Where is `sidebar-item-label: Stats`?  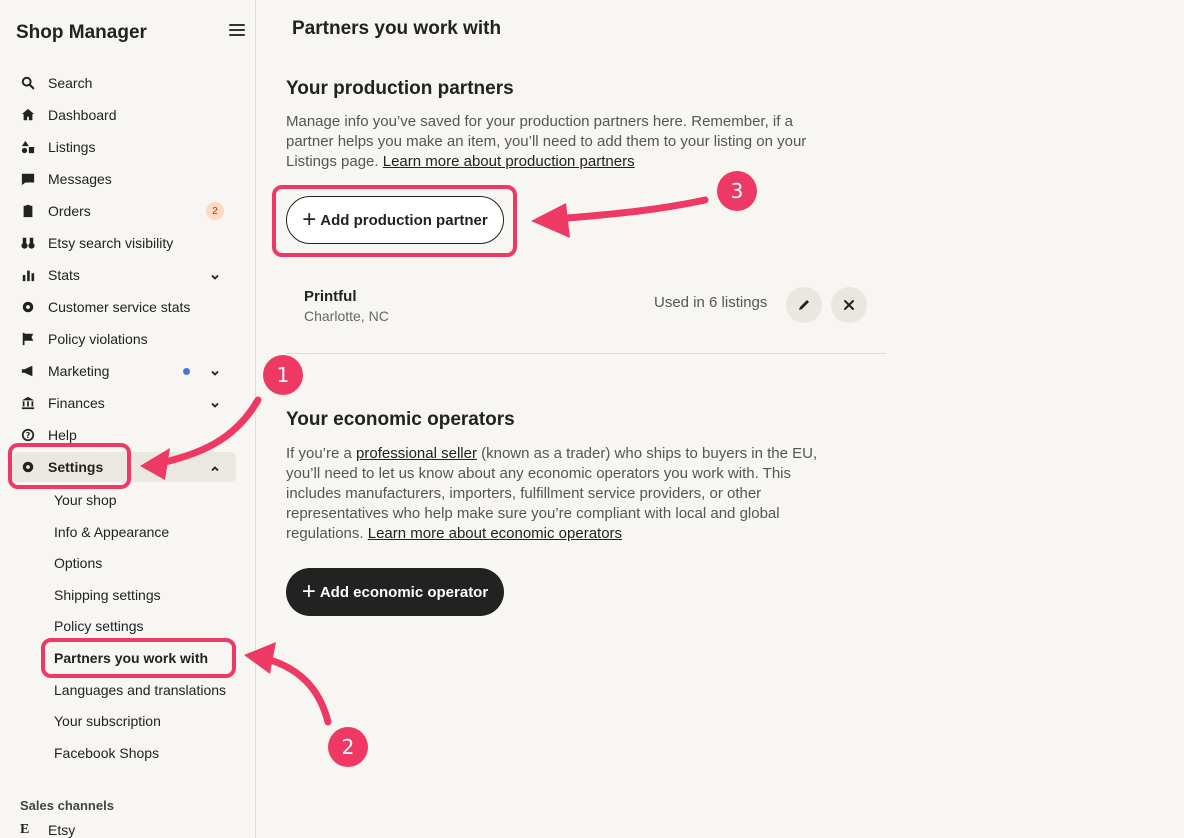 sidebar-item-label: Stats is located at coordinates (64, 275).